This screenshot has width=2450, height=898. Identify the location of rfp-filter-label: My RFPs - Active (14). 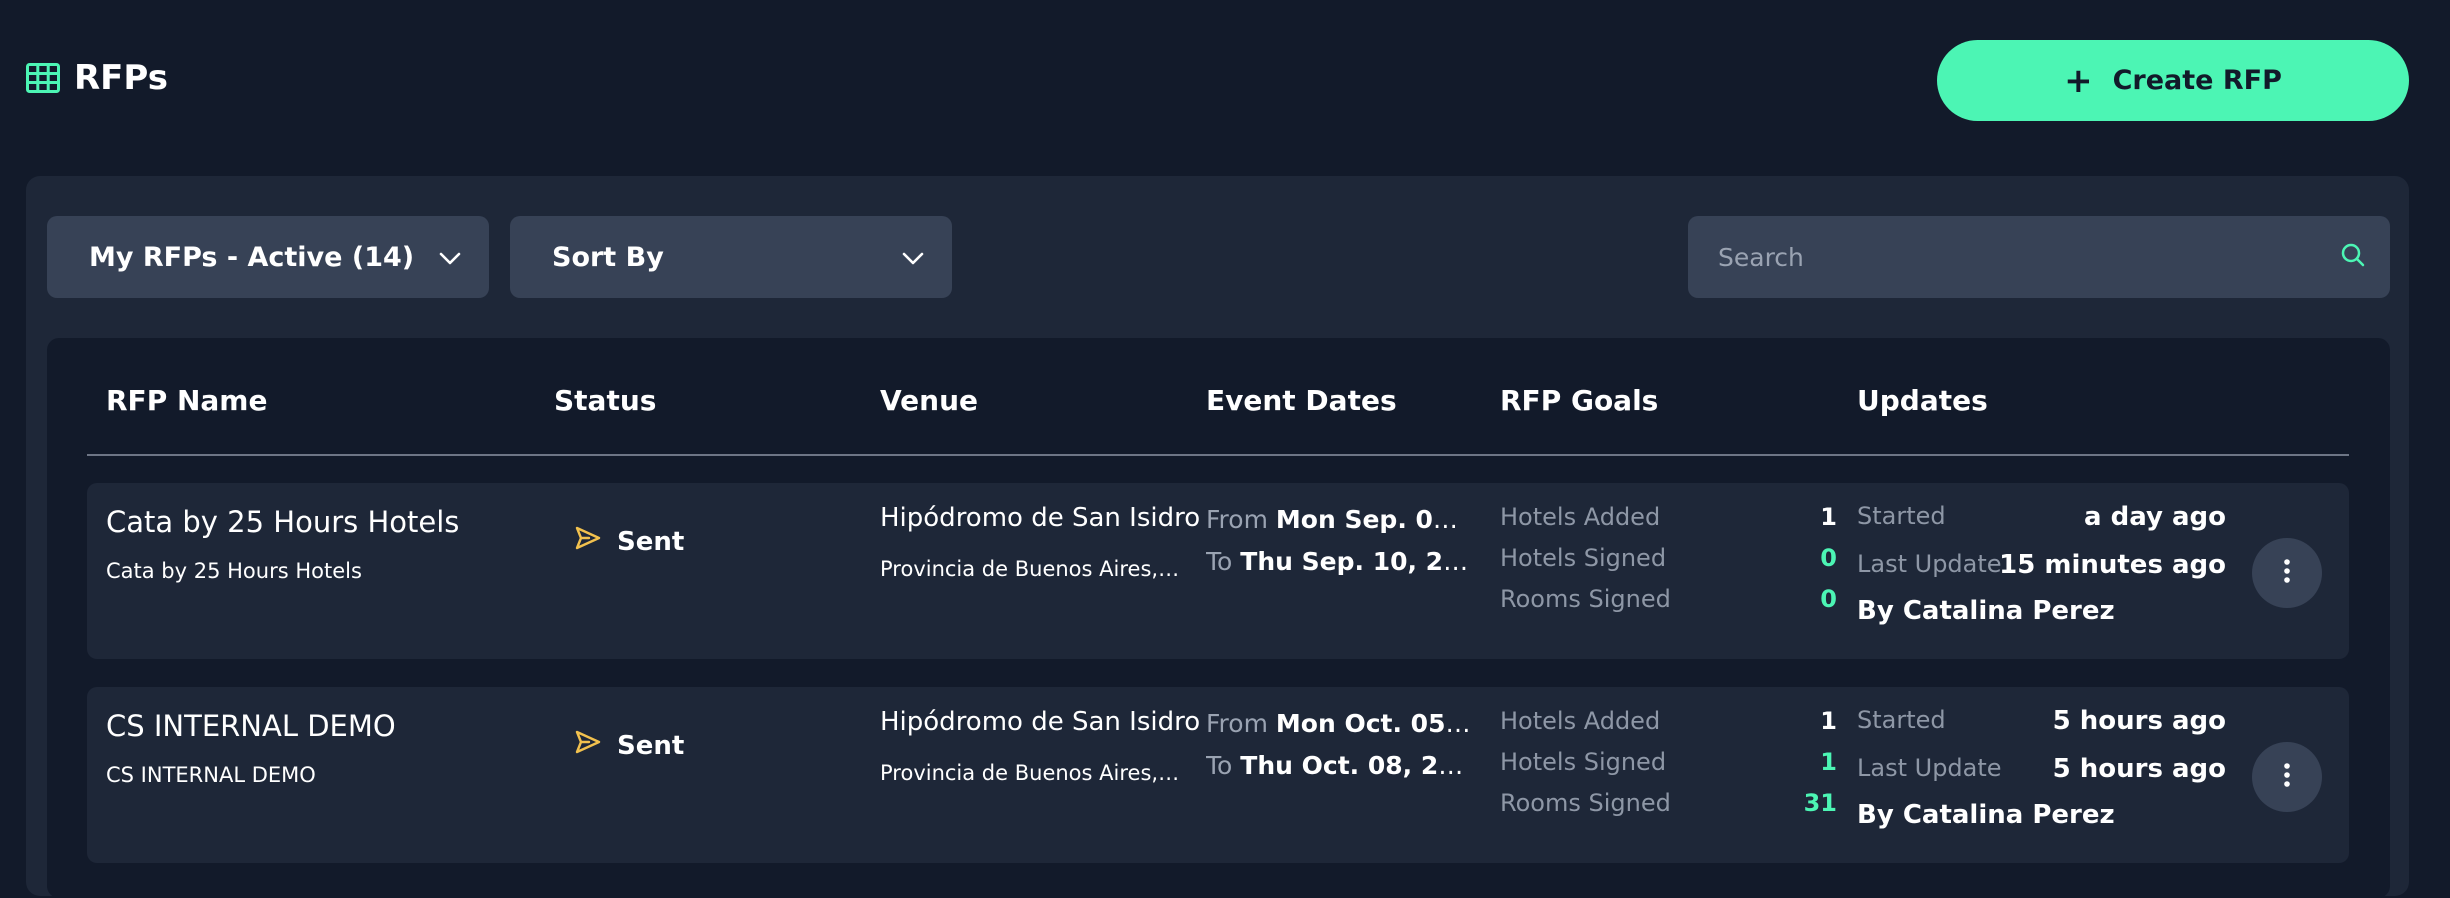
(252, 257).